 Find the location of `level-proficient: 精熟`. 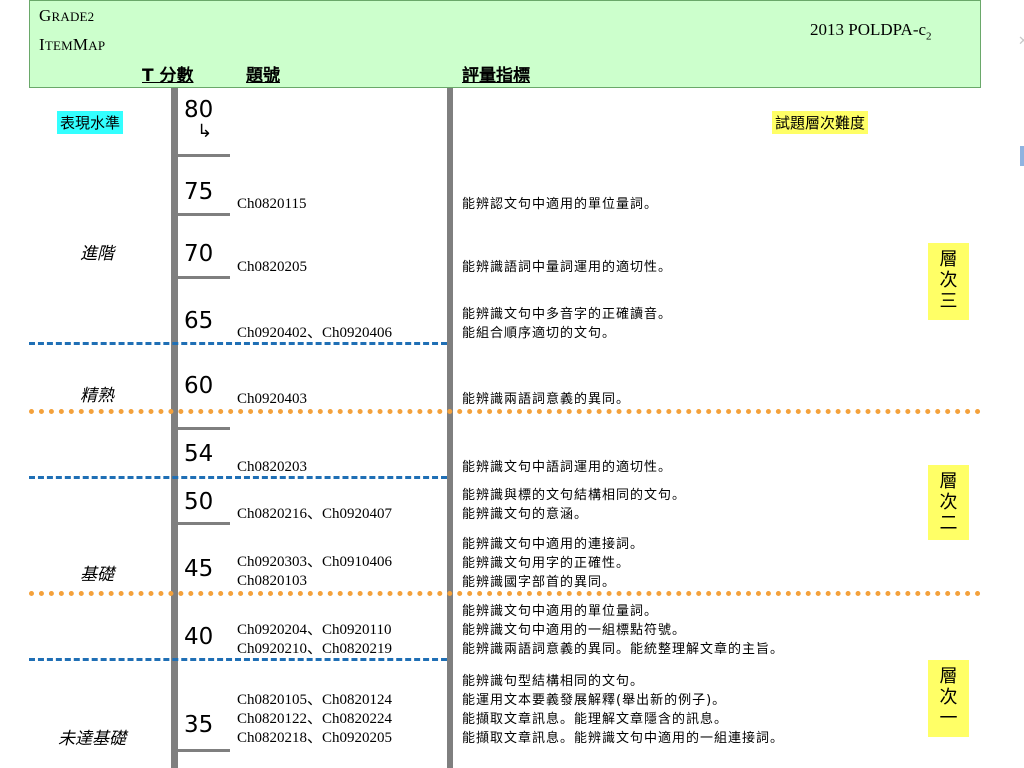

level-proficient: 精熟 is located at coordinates (97, 396).